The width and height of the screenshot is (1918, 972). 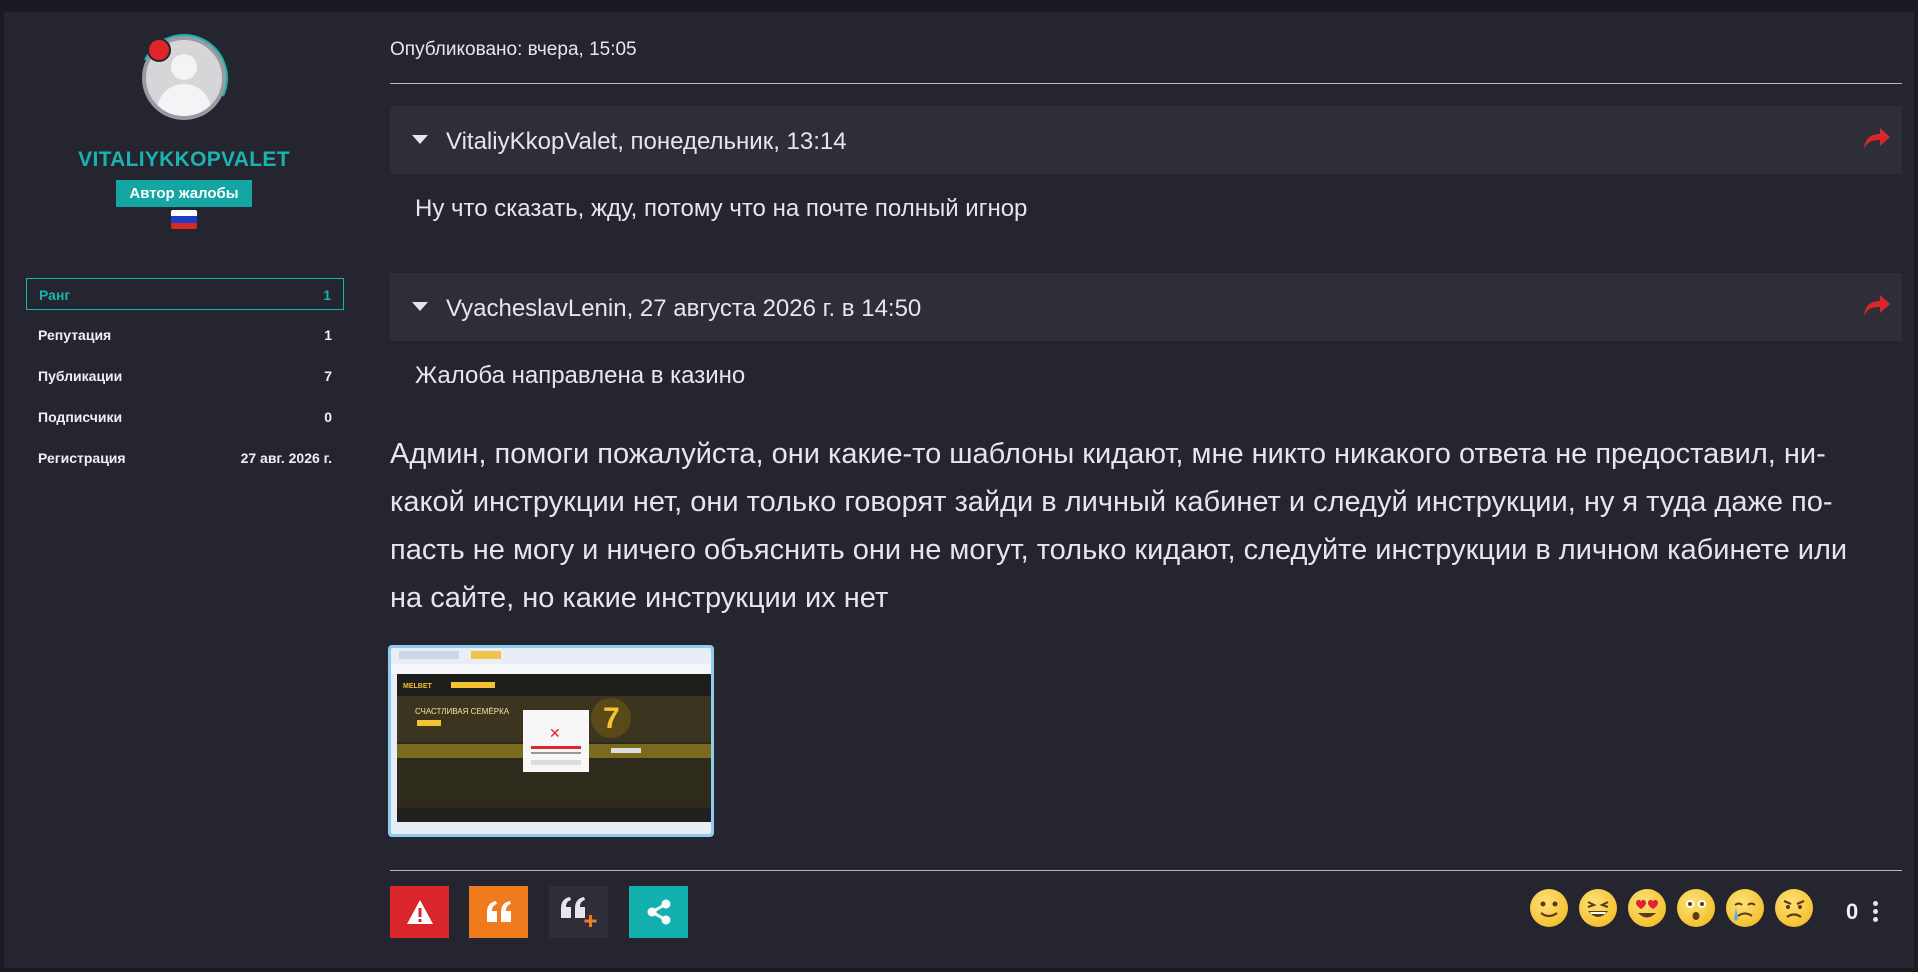 What do you see at coordinates (1696, 908) in the screenshot?
I see `astonished-emoji-icon` at bounding box center [1696, 908].